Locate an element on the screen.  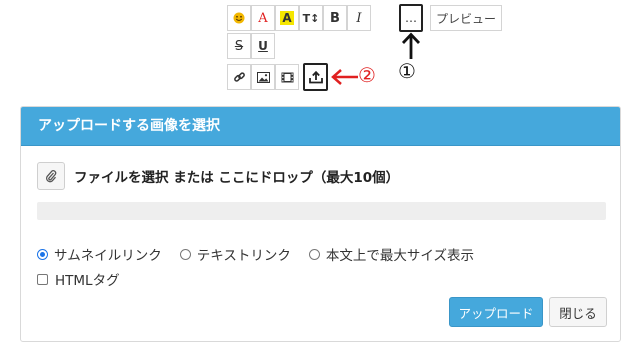
radio-label: 本文上で最大サイズ表示 is located at coordinates (399, 256).